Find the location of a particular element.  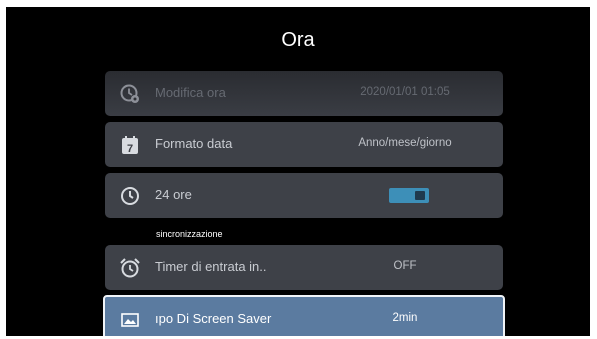

timer-row: Timer di entrata in.. OFF is located at coordinates (304, 267).